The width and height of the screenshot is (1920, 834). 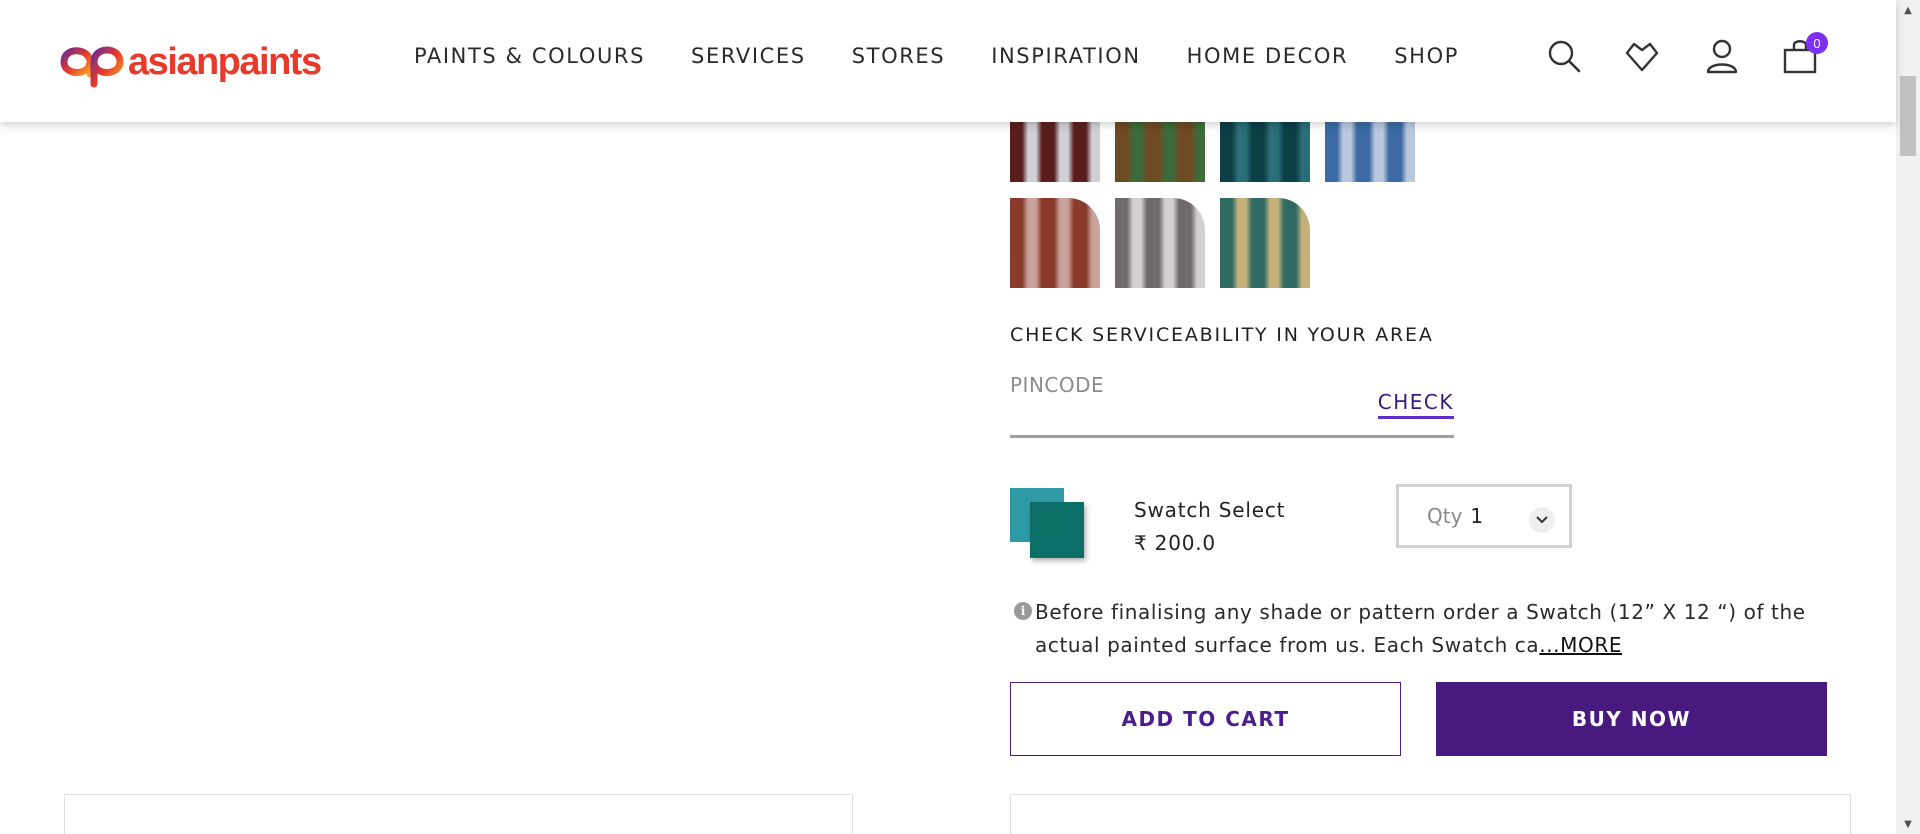 I want to click on nav-shop: SHOP, so click(x=1426, y=56).